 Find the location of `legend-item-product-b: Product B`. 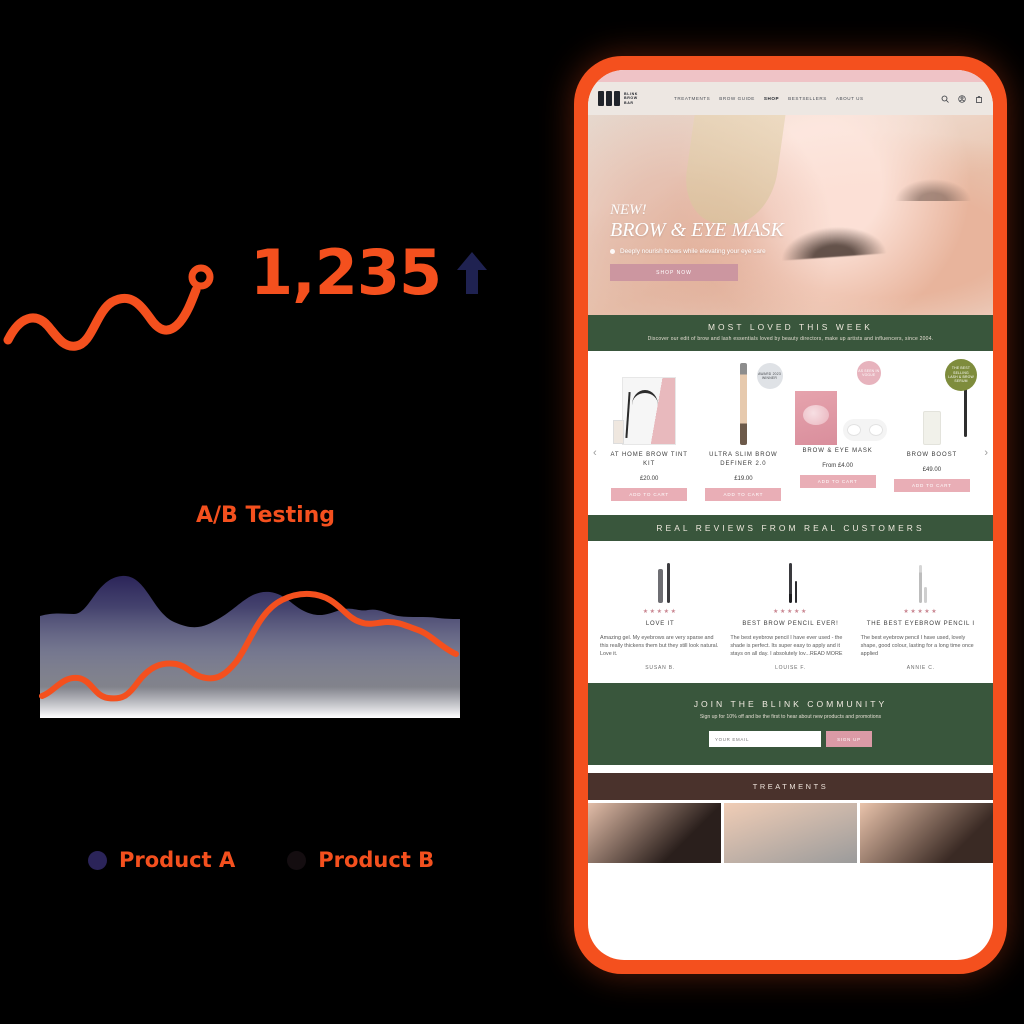

legend-item-product-b: Product B is located at coordinates (360, 860).